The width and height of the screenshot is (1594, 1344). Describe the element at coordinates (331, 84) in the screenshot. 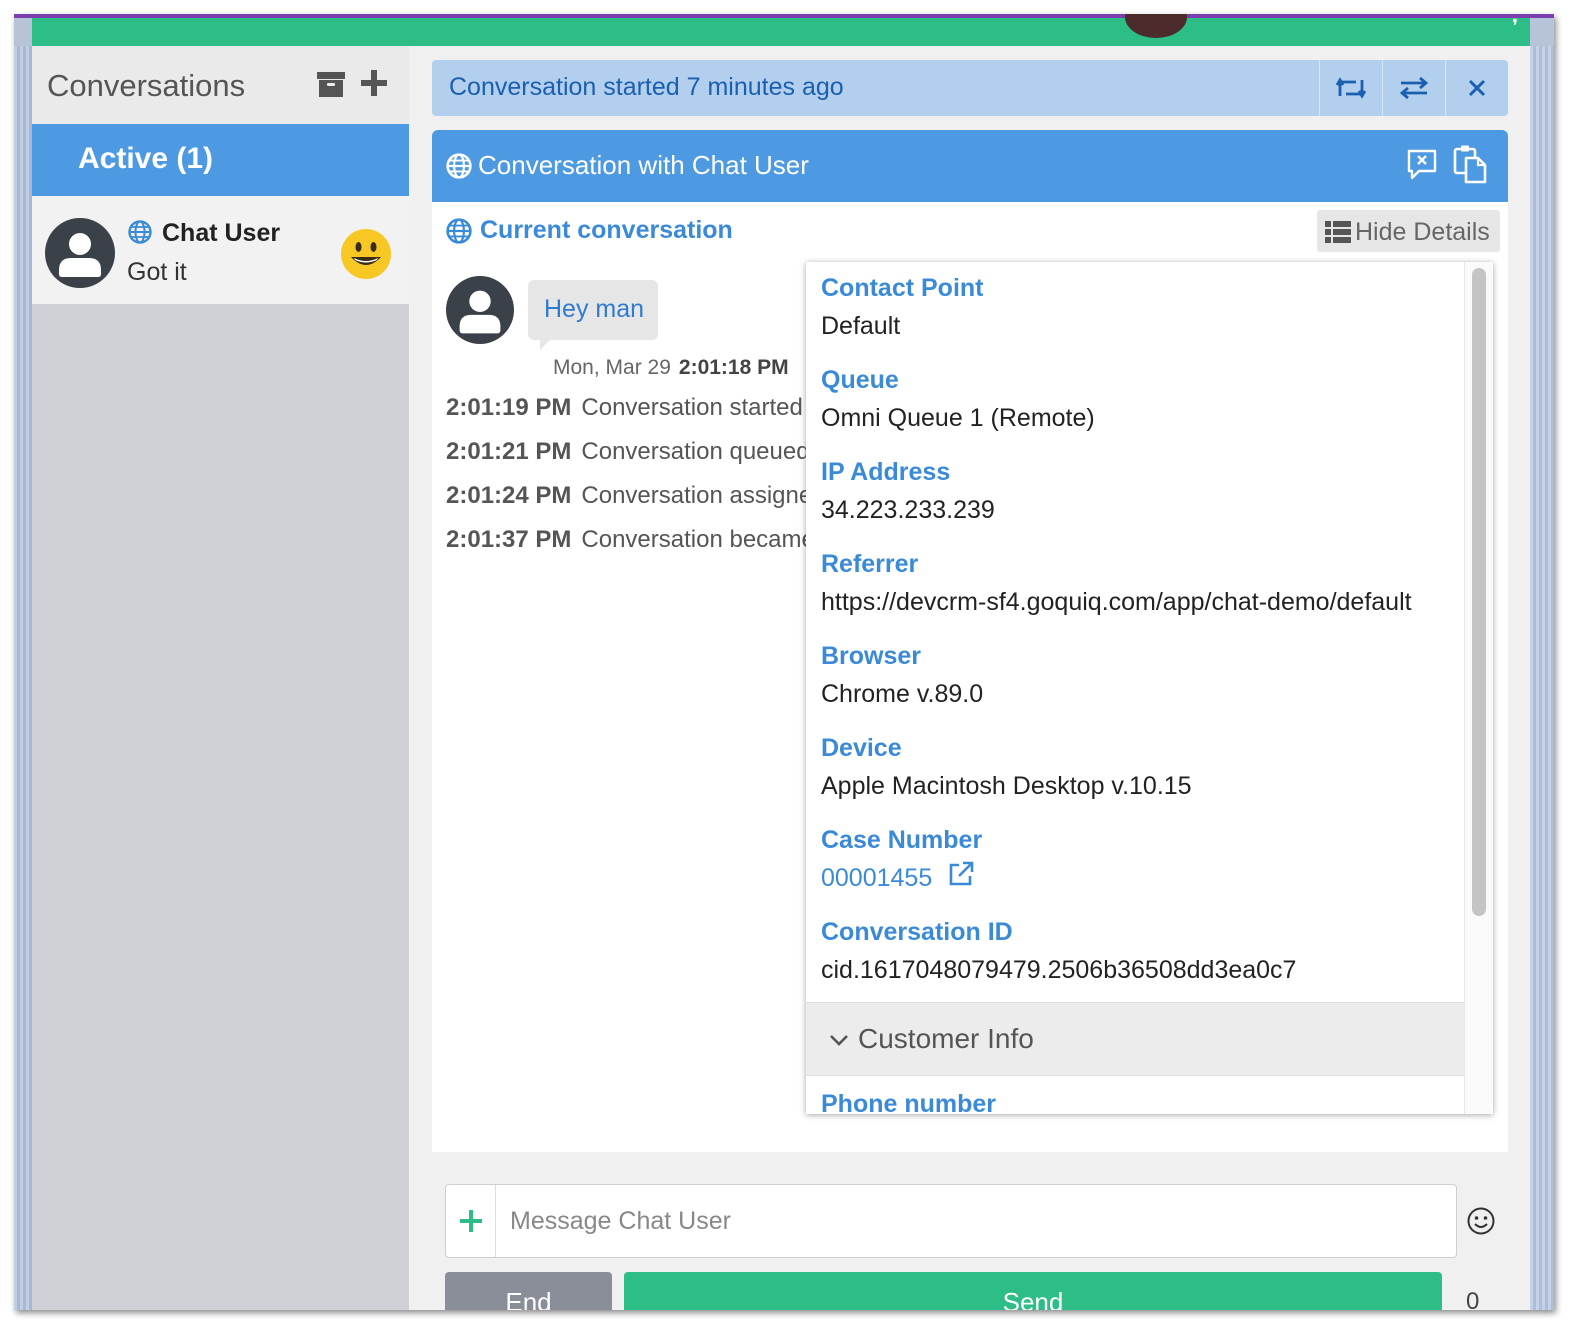

I see `archive-icon` at that location.